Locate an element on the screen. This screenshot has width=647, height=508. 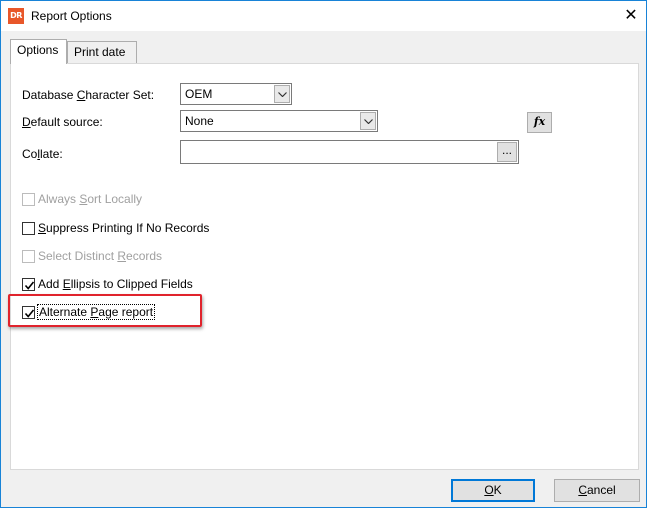
window-title: Report Options is located at coordinates (71, 16).